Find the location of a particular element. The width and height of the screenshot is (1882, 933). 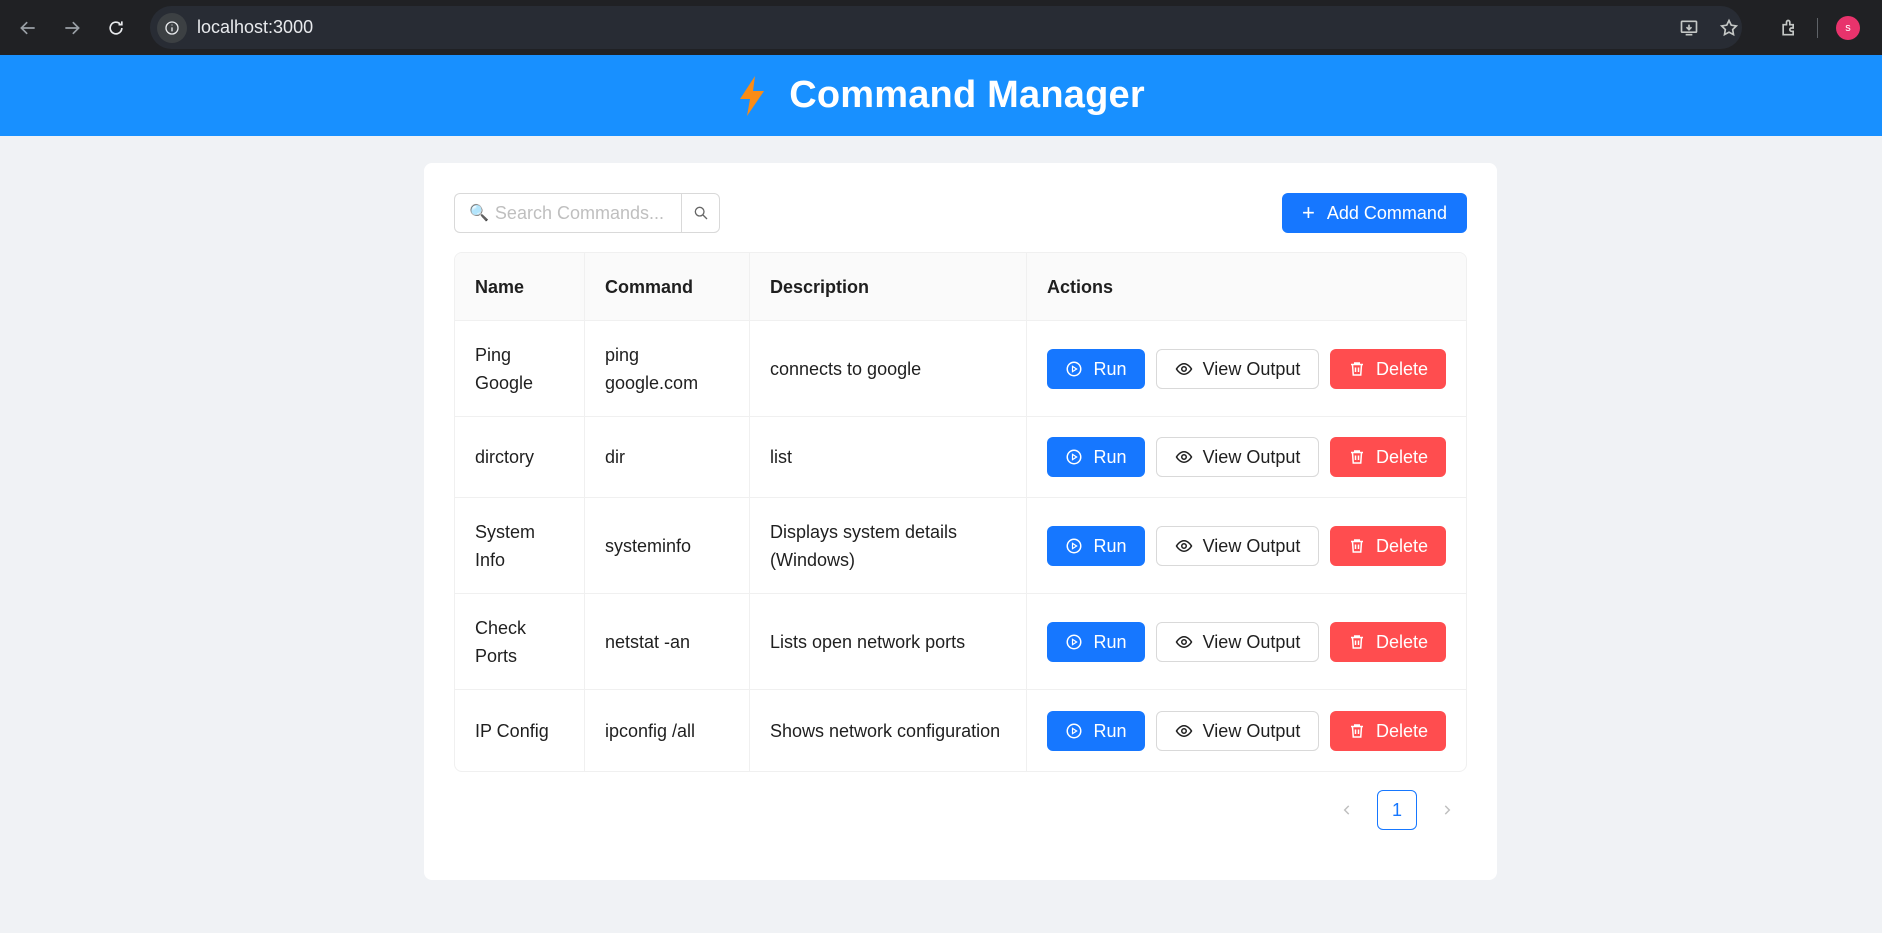

column-header-name: Name is located at coordinates (520, 286).